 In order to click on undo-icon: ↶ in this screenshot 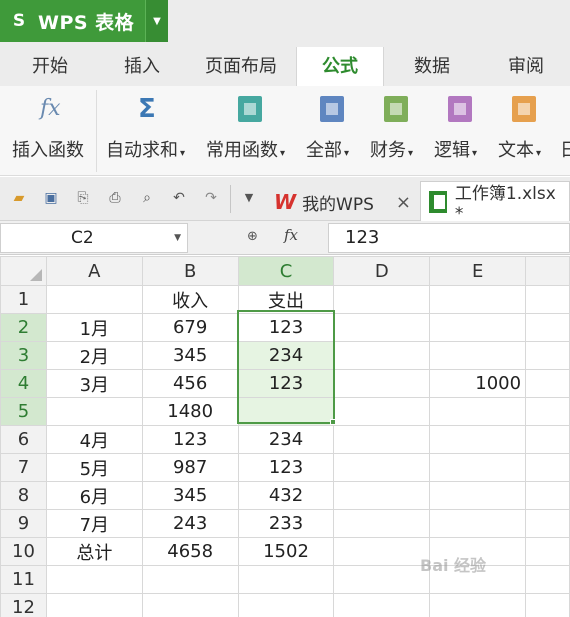, I will do `click(179, 198)`.